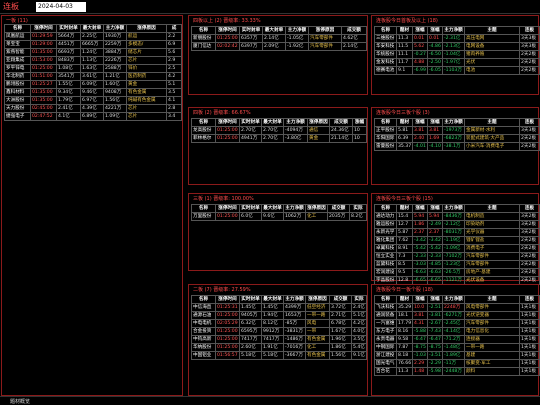  What do you see at coordinates (457, 62) in the screenshot?
I see `table-row: 金发科技 11.7 4.88 -2.50 -1.97亿 光伏 2天2板` at bounding box center [457, 62].